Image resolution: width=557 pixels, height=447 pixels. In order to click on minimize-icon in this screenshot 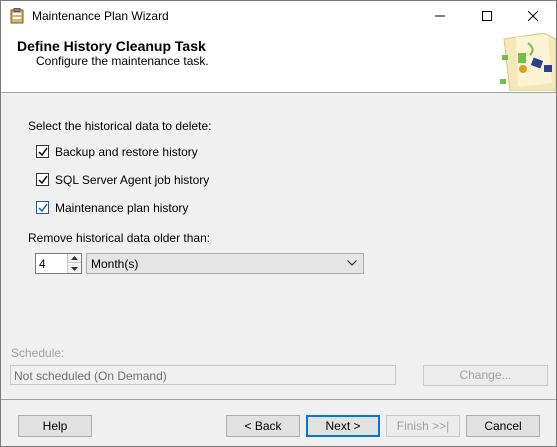, I will do `click(440, 16)`.